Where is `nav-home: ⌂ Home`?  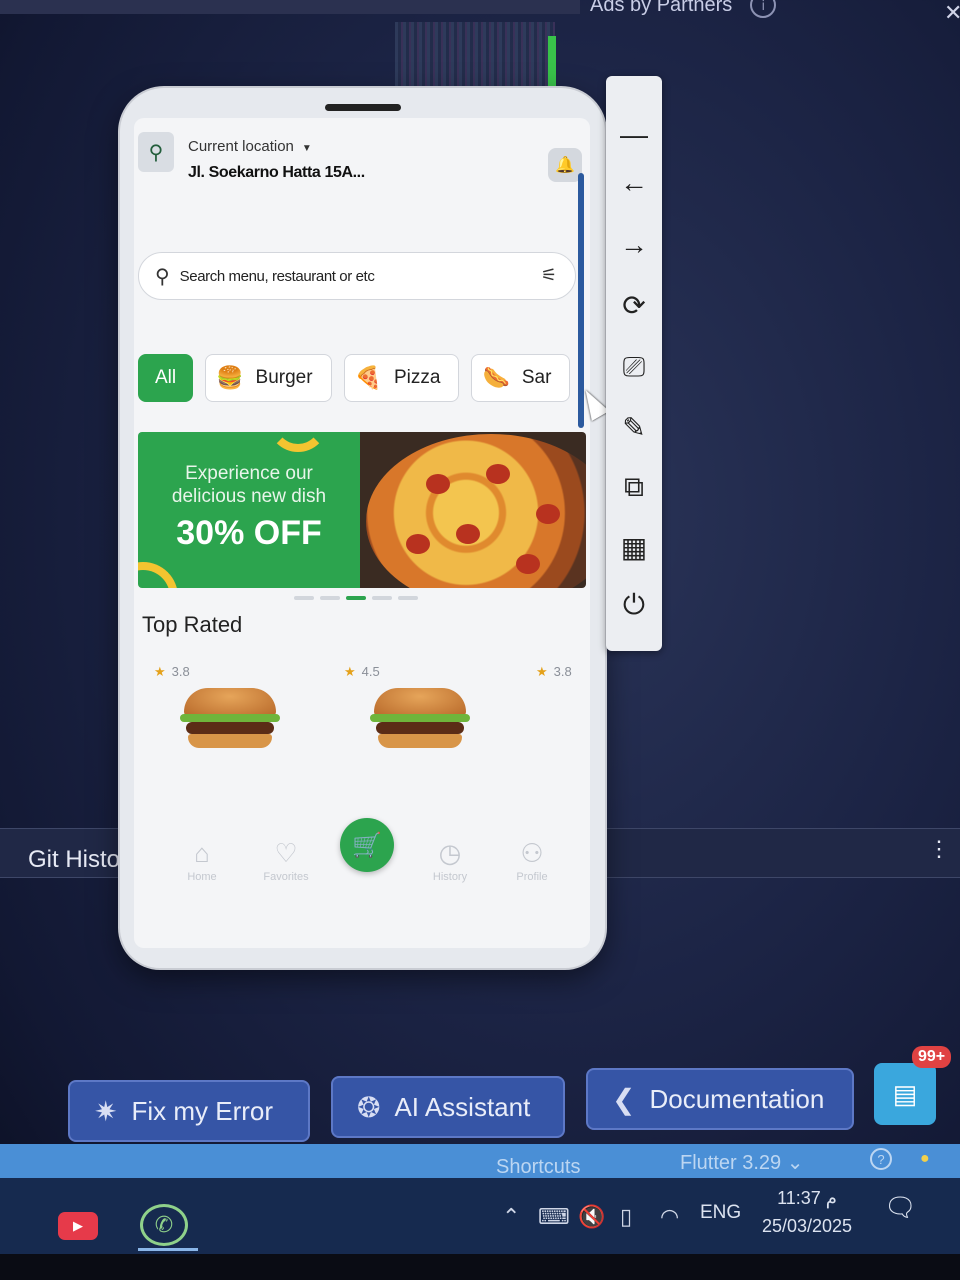
nav-home: ⌂ Home is located at coordinates (202, 860).